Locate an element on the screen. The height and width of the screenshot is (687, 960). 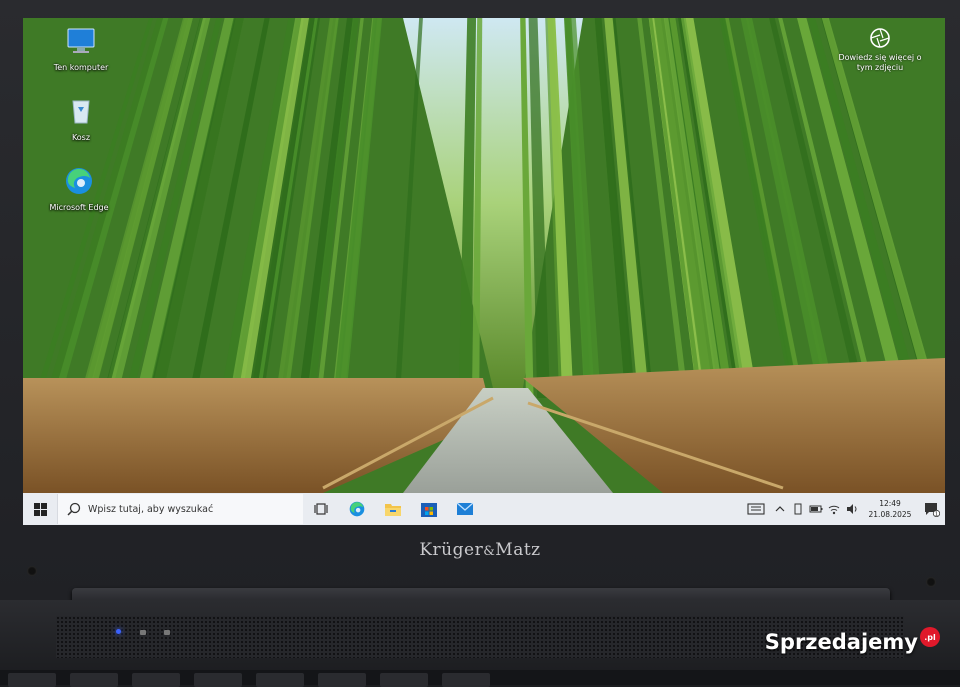
battery-icon is located at coordinates (816, 509).